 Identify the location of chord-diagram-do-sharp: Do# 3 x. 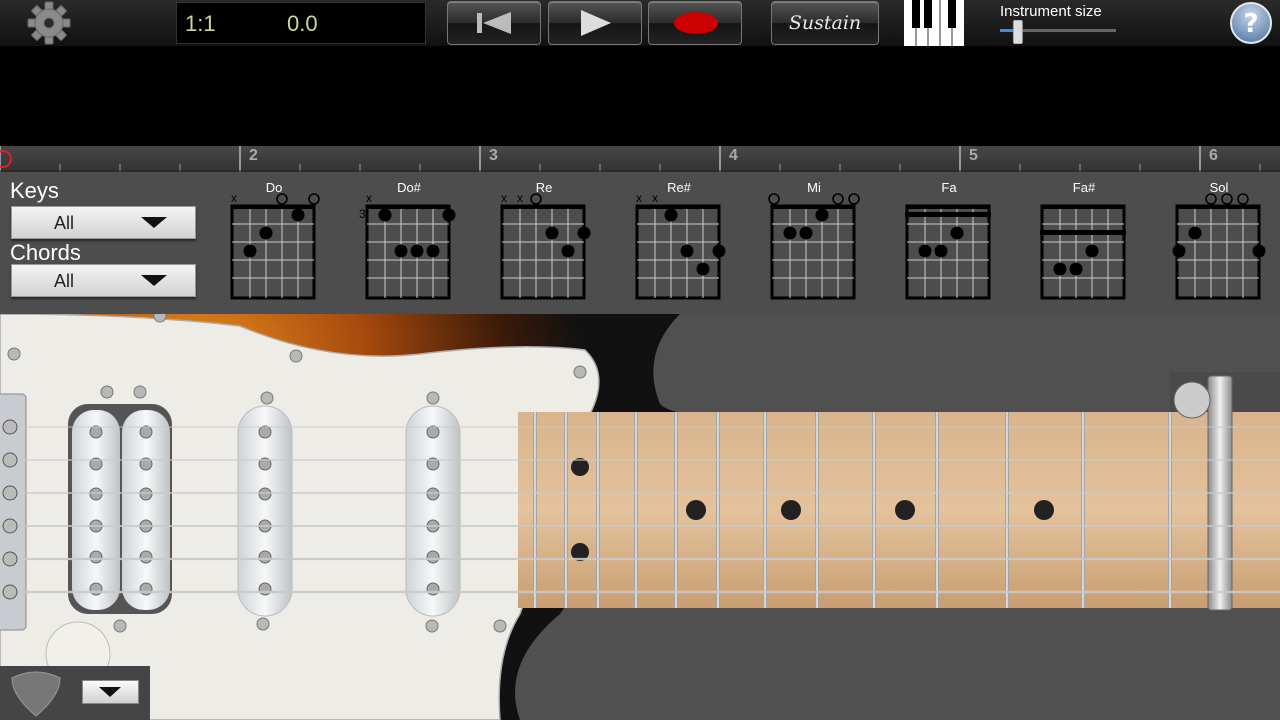
(407, 240).